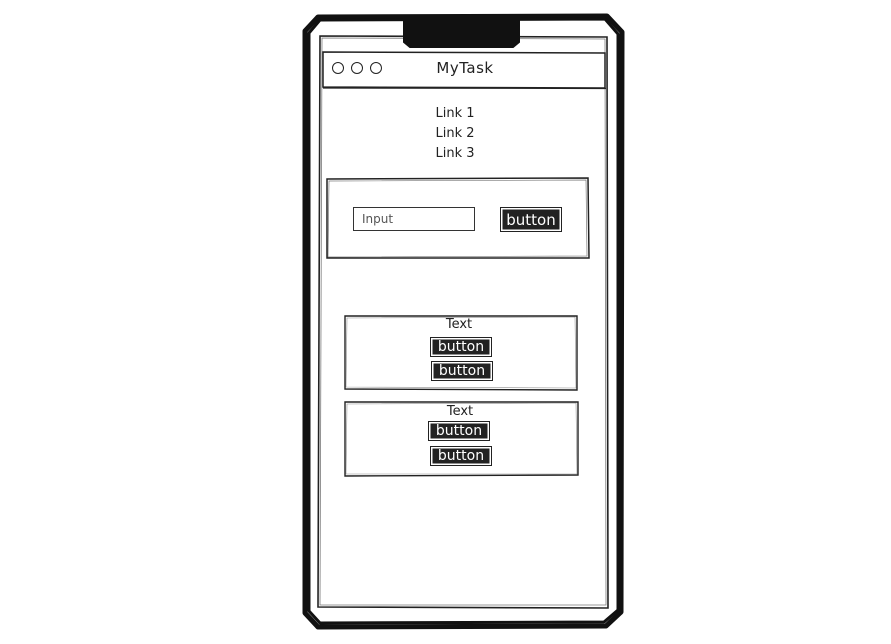 The image size is (891, 644). What do you see at coordinates (461, 32) in the screenshot?
I see `notch` at bounding box center [461, 32].